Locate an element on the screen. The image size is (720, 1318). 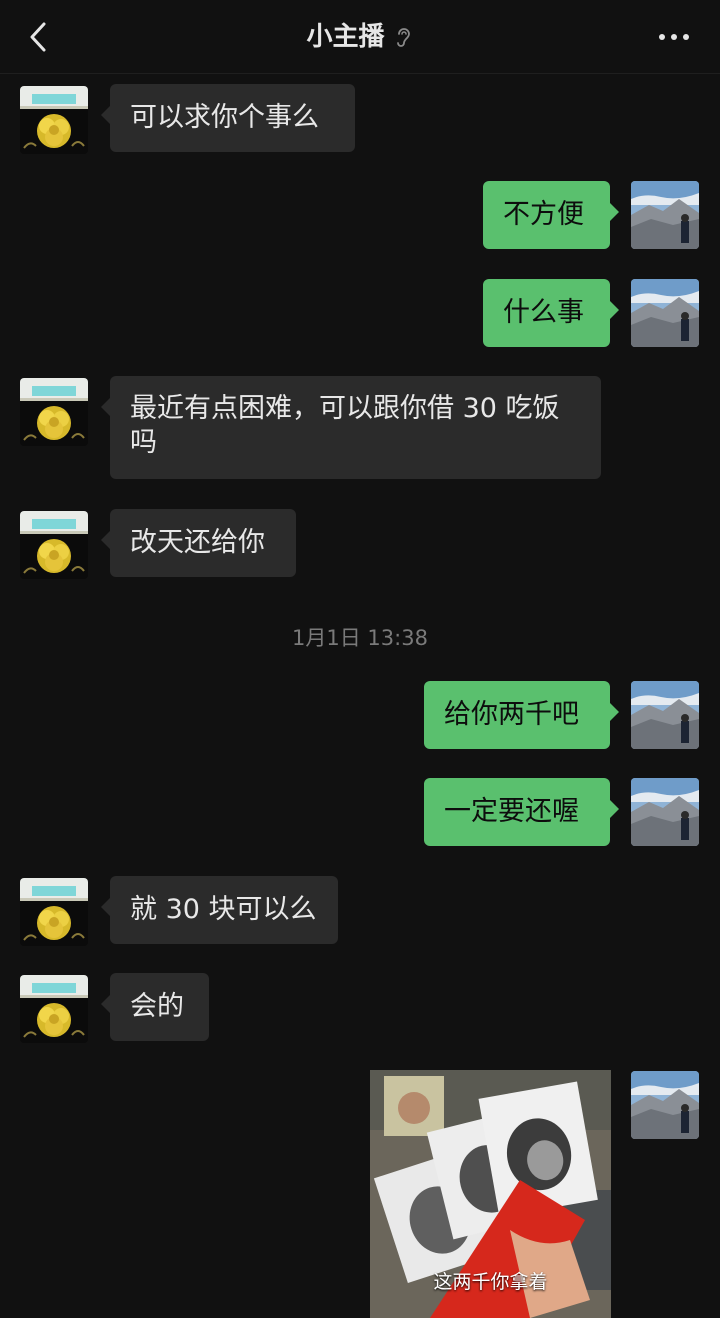
image-message: 这两千你拿着 is located at coordinates (490, 1194).